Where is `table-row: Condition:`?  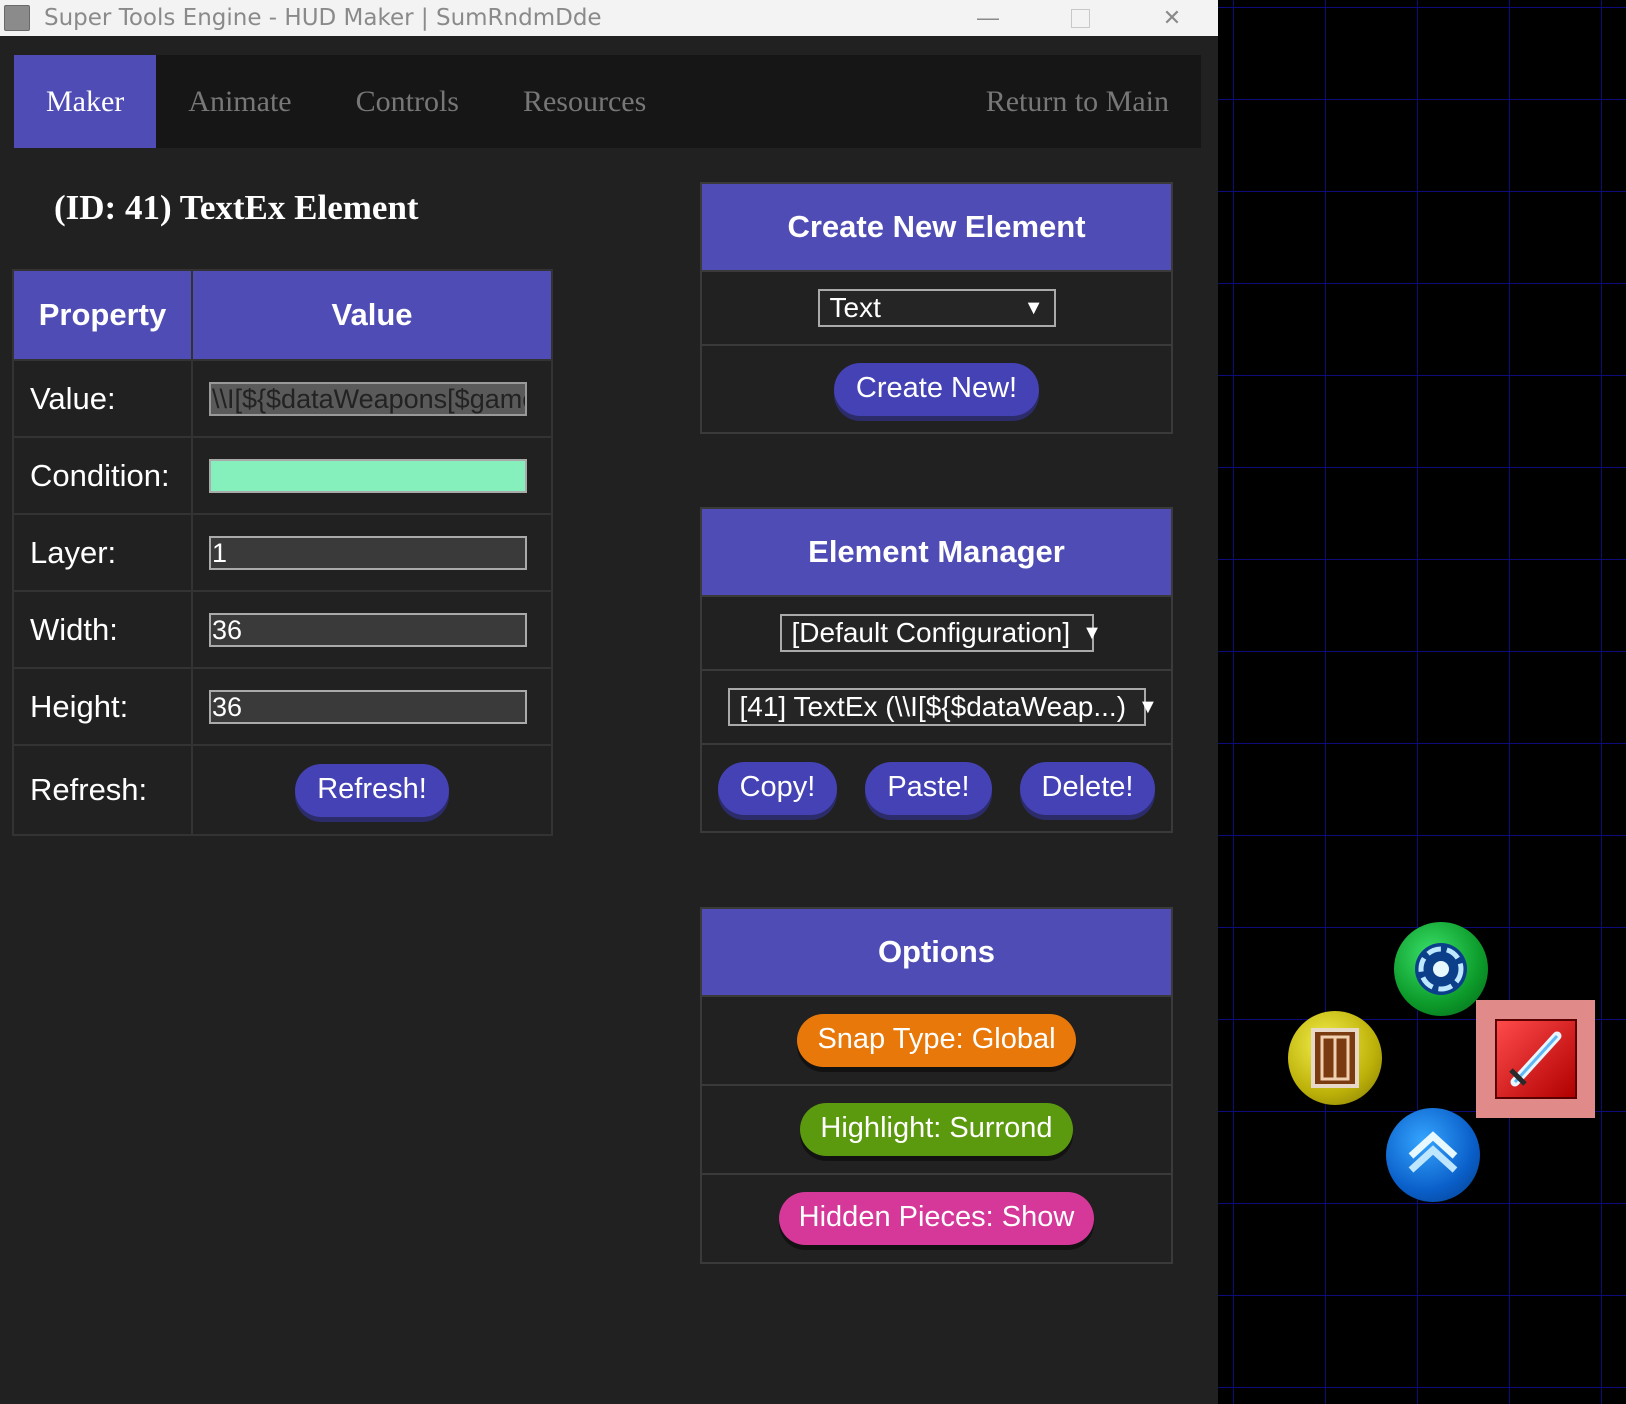
table-row: Condition: is located at coordinates (282, 475).